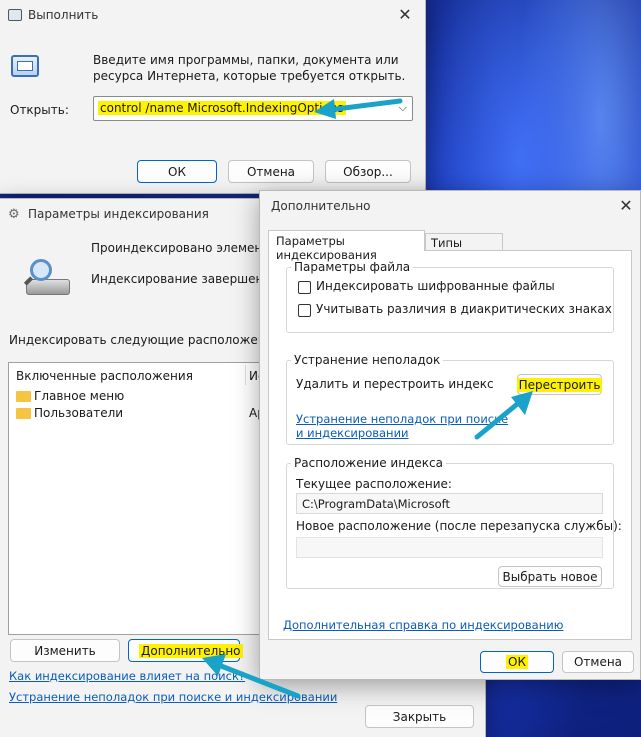 This screenshot has width=641, height=737. I want to click on run-title: Выполнить, so click(63, 15).